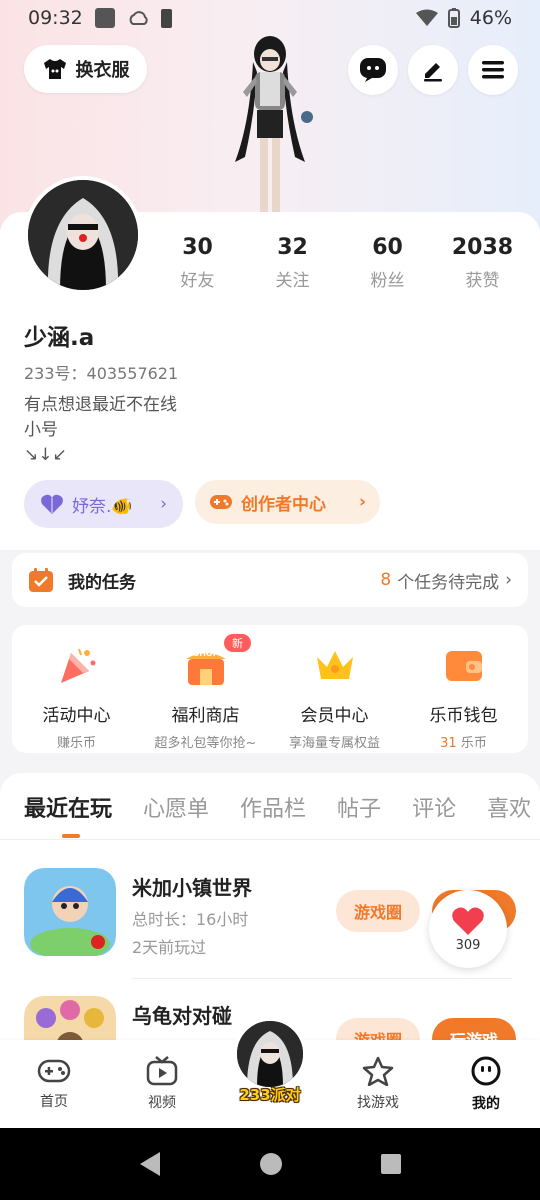 The image size is (540, 1200). I want to click on edit-profile-button, so click(433, 70).